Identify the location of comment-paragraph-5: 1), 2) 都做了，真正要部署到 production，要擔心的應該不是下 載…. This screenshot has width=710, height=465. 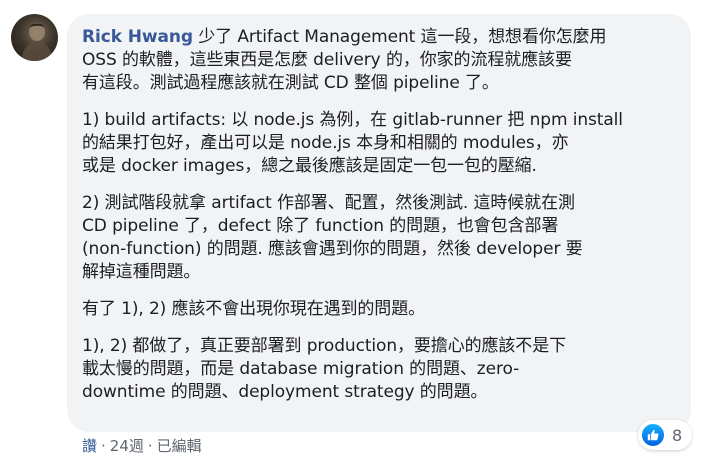
(324, 369).